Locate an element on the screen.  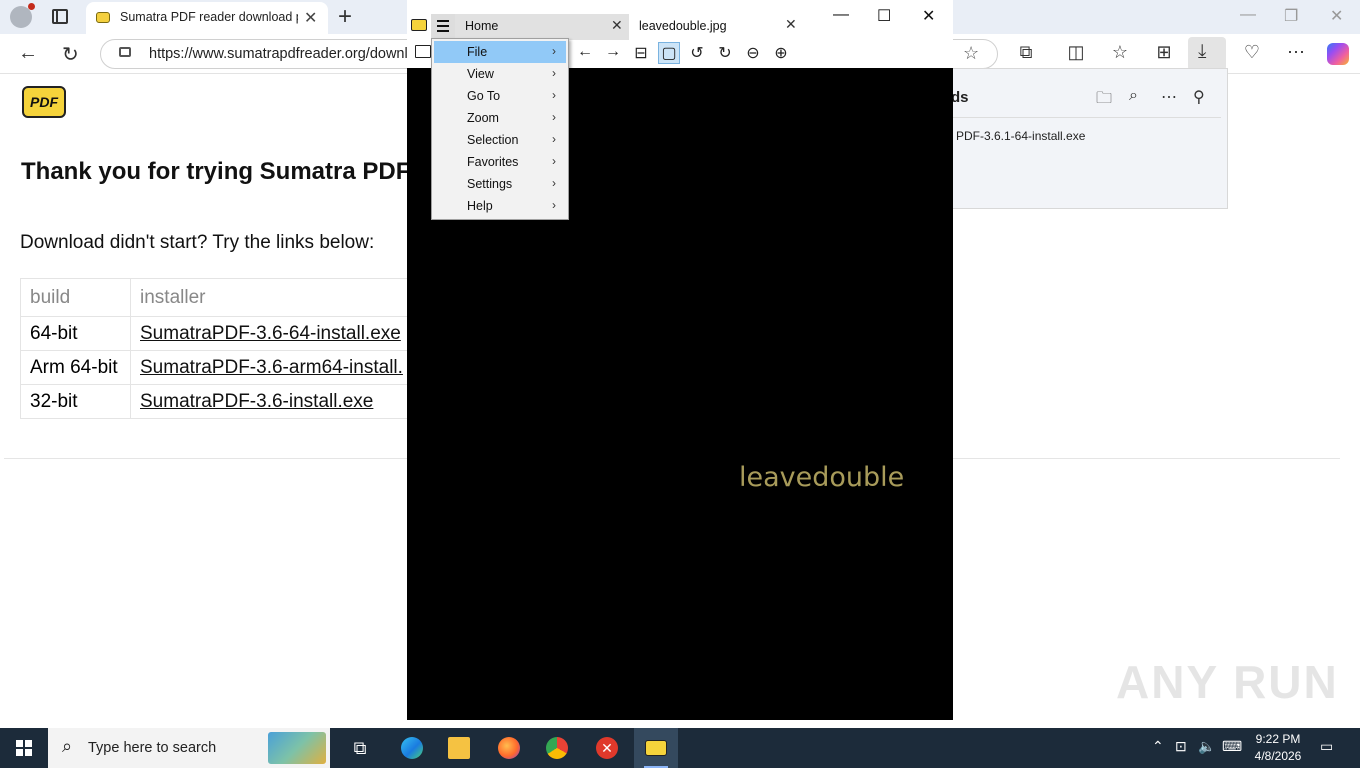
browser-tab-active: Sumatra PDF reader download pa ✕ is located at coordinates (207, 18).